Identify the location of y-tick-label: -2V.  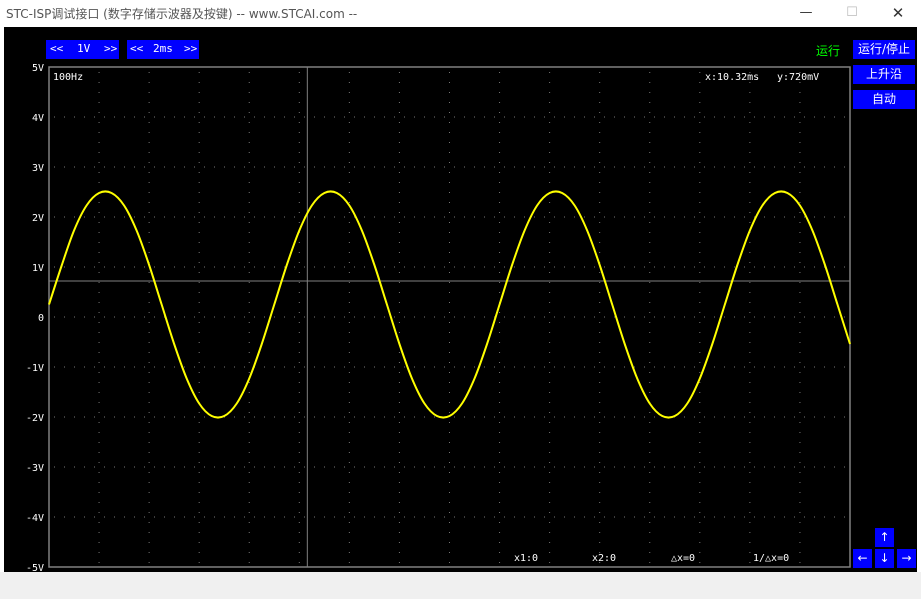
(35, 418).